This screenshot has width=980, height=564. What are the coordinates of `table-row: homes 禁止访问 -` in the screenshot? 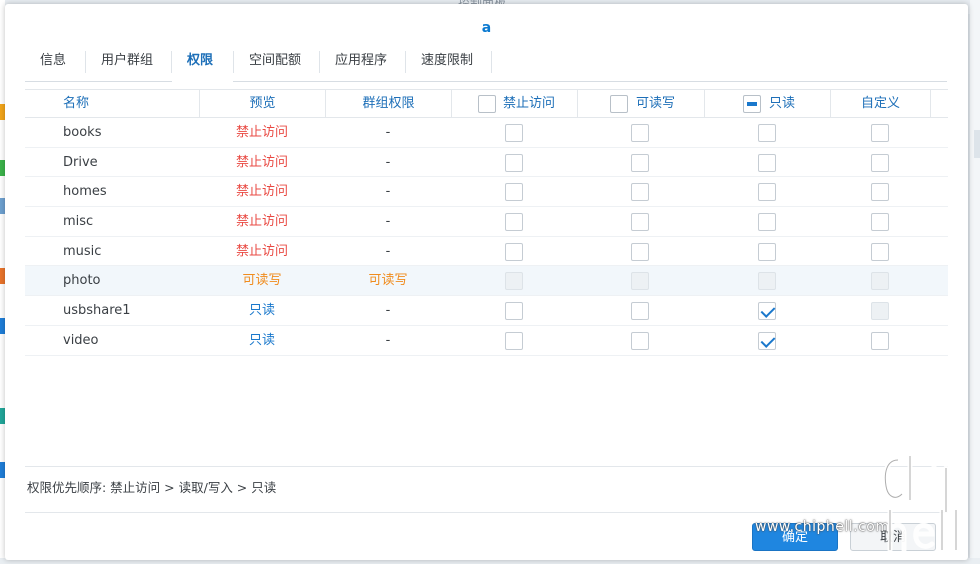 It's located at (486, 192).